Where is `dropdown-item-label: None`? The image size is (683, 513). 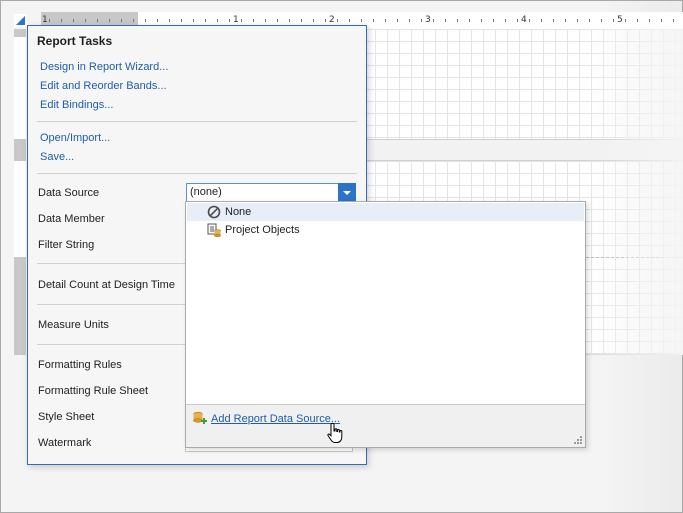 dropdown-item-label: None is located at coordinates (238, 212).